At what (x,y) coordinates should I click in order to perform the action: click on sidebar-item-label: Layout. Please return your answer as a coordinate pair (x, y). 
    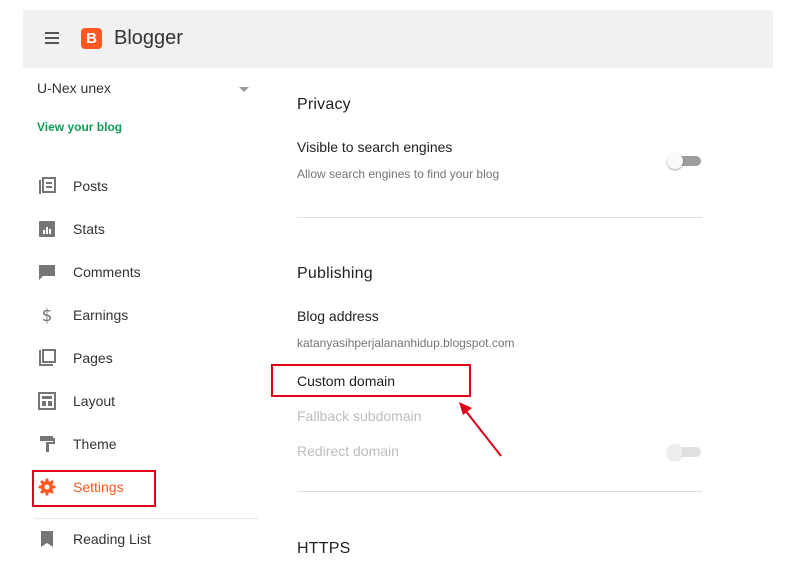
    Looking at the image, I should click on (94, 401).